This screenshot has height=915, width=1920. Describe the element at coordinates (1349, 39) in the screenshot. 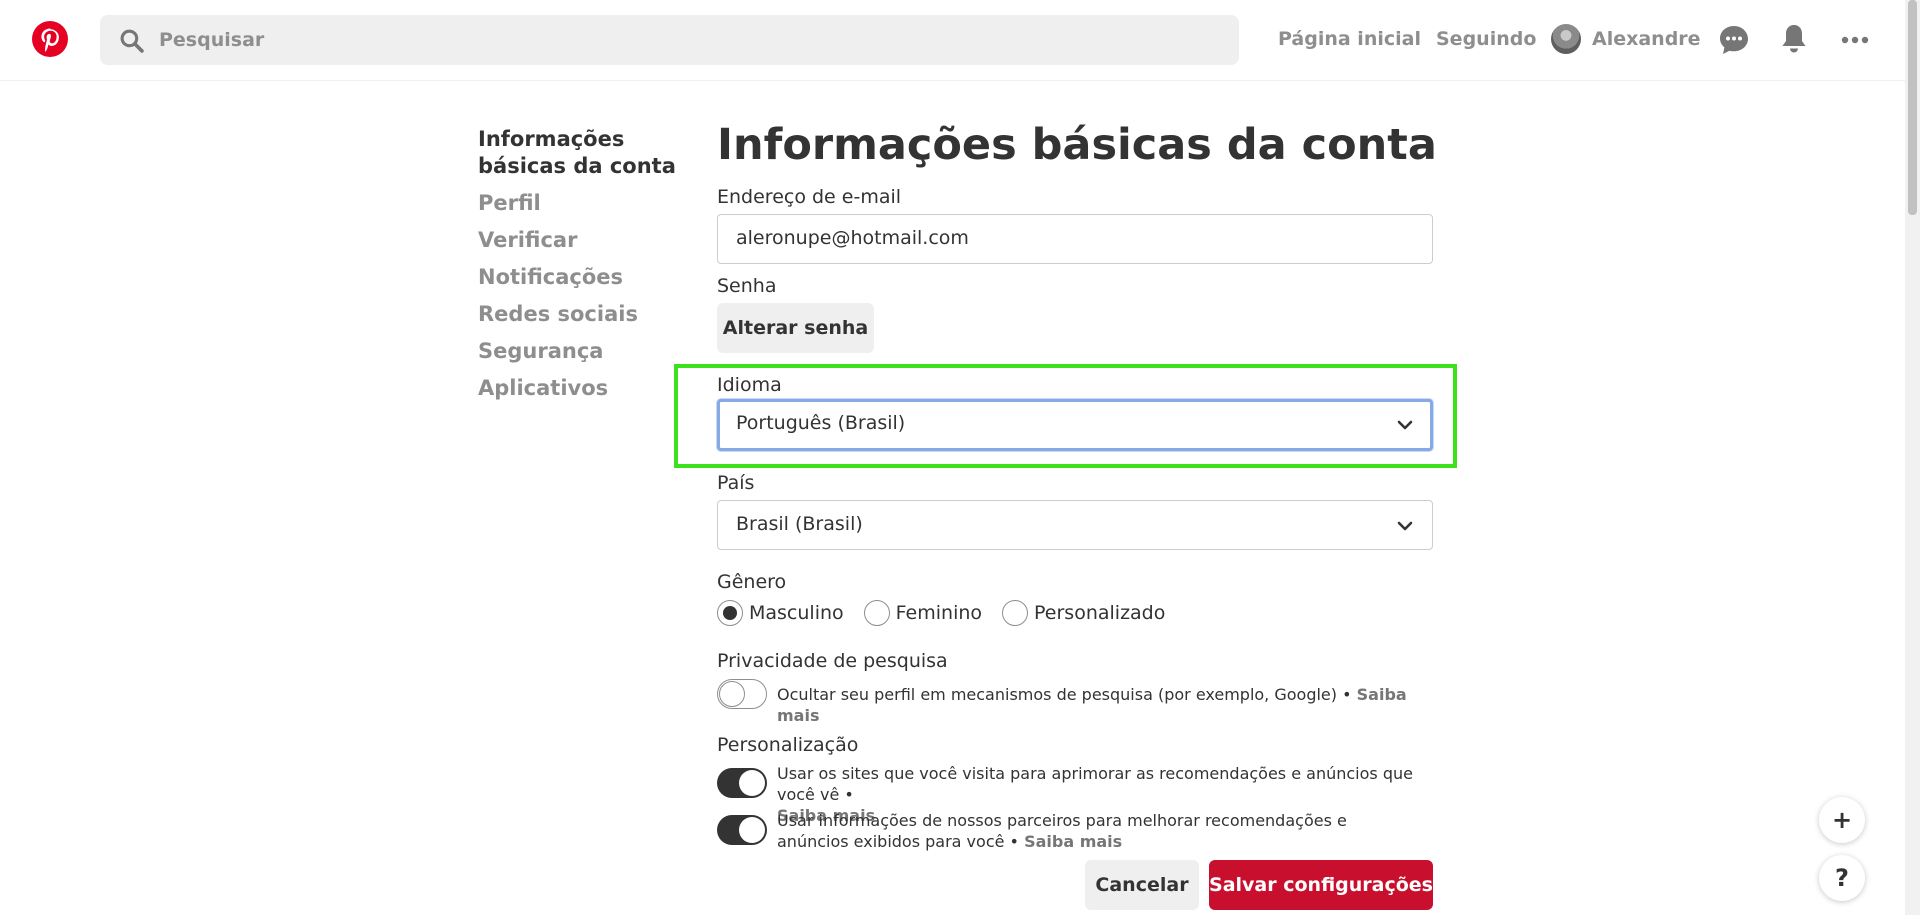

I see `home-link: Página inicial` at that location.